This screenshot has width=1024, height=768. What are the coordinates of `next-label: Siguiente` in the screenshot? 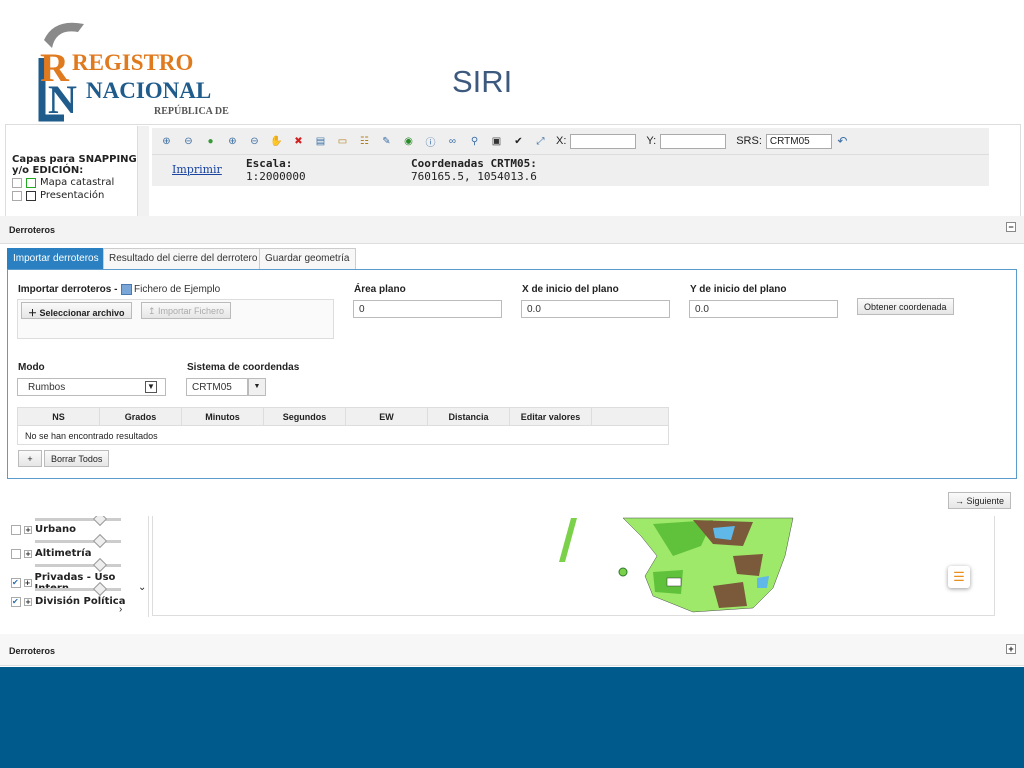 It's located at (985, 501).